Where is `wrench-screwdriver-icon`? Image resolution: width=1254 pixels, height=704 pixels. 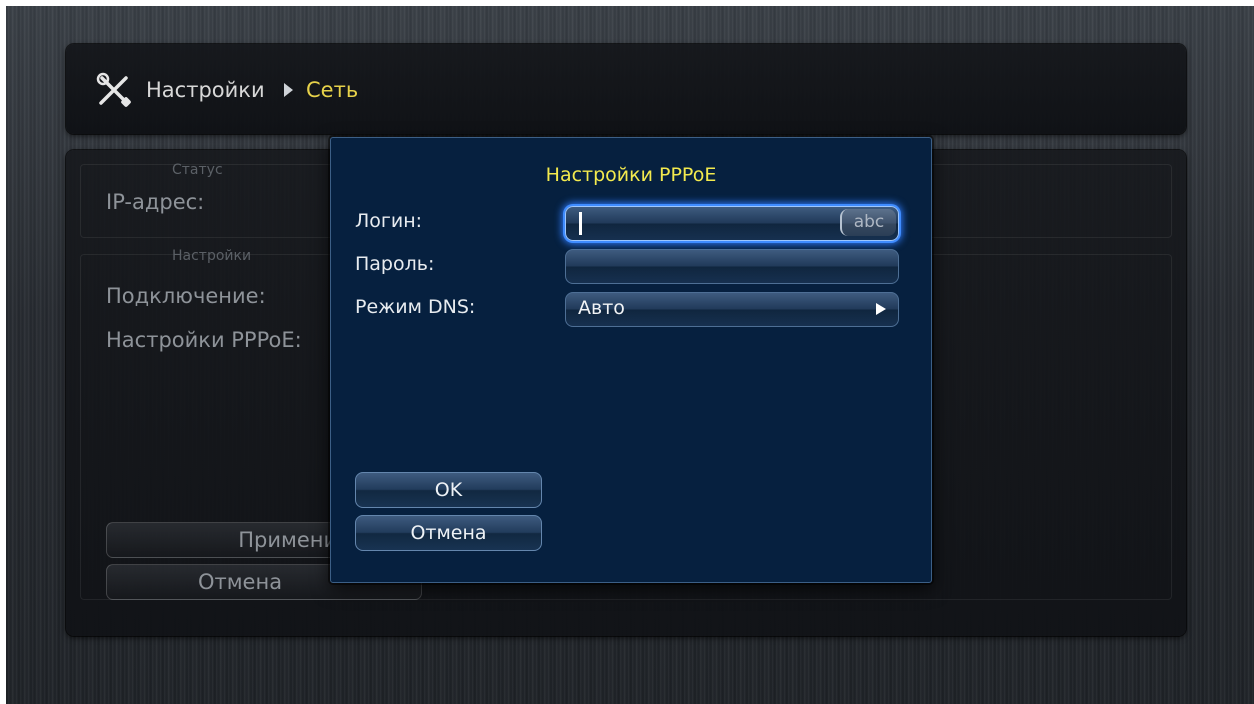
wrench-screwdriver-icon is located at coordinates (113, 89).